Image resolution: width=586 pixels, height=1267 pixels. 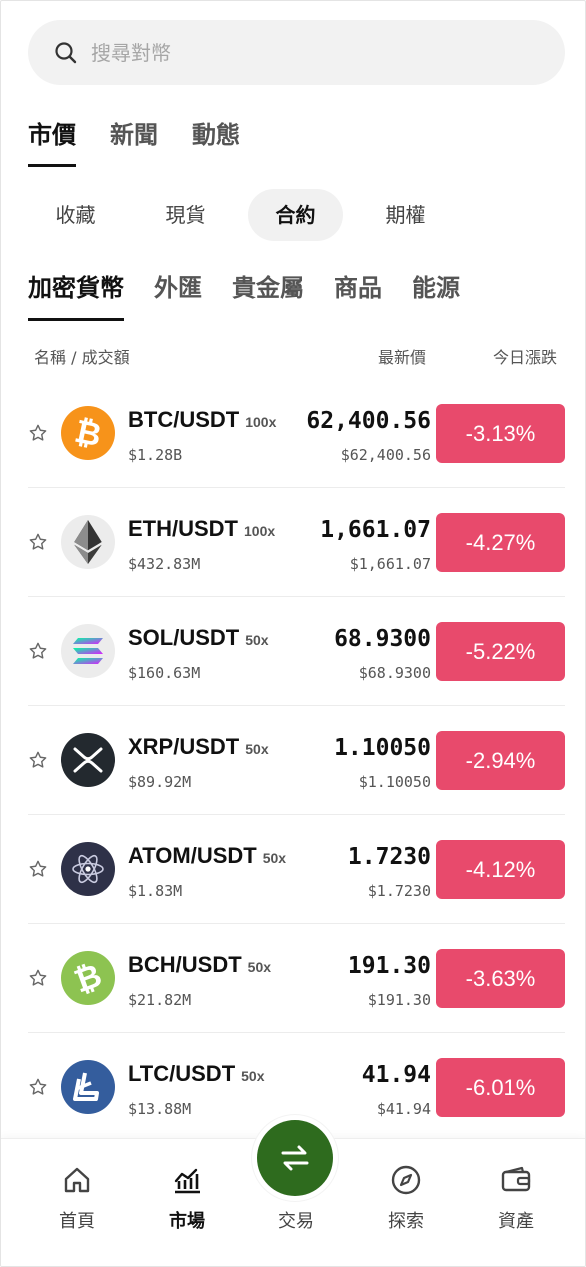 I want to click on tab-market-price: 市價, so click(x=52, y=142).